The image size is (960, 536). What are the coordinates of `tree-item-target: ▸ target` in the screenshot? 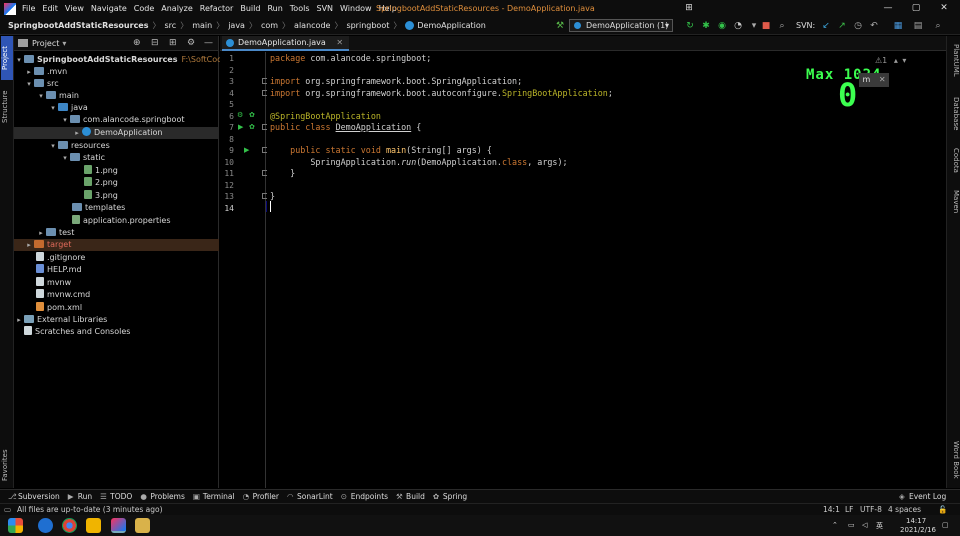 It's located at (116, 245).